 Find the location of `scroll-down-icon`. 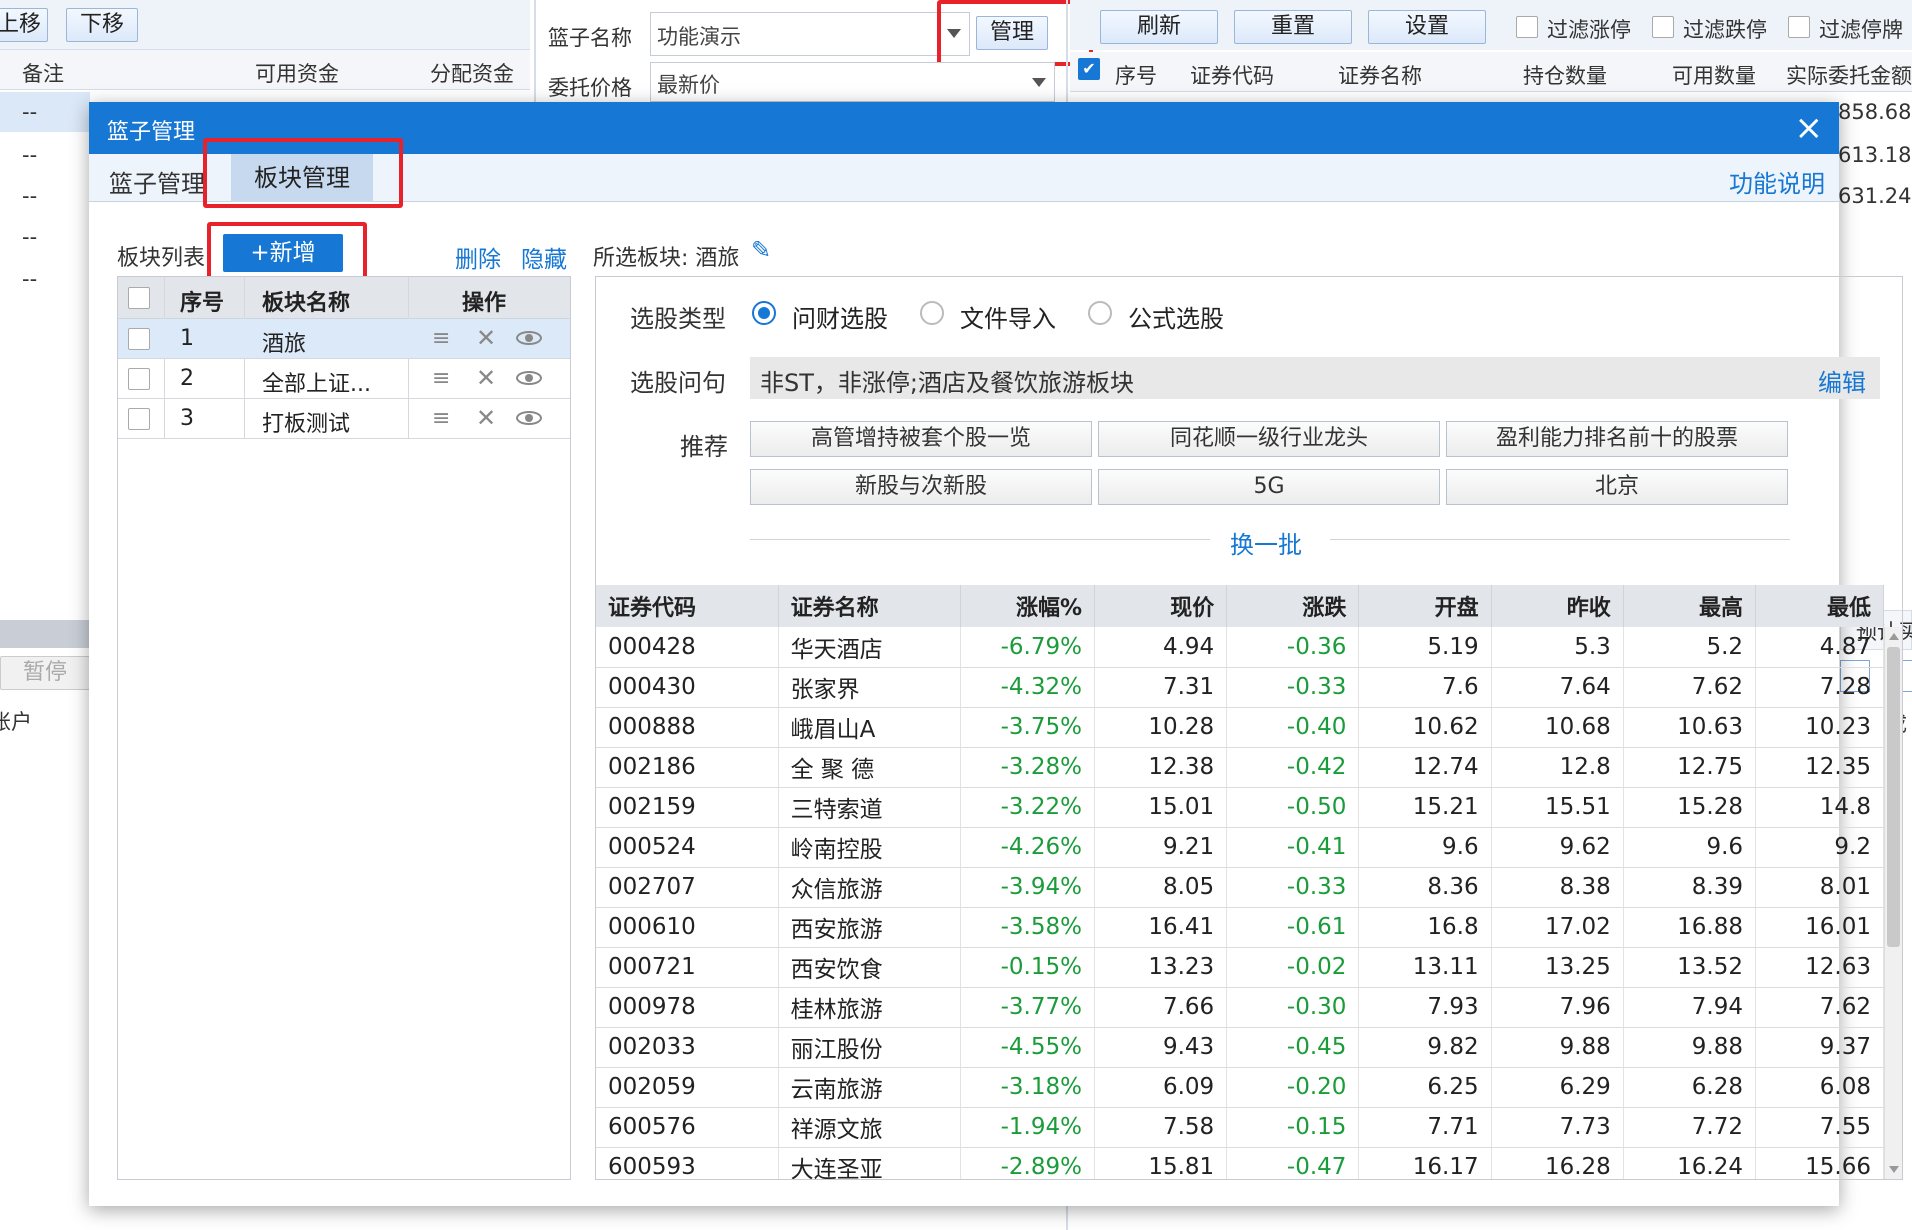

scroll-down-icon is located at coordinates (1894, 1169).